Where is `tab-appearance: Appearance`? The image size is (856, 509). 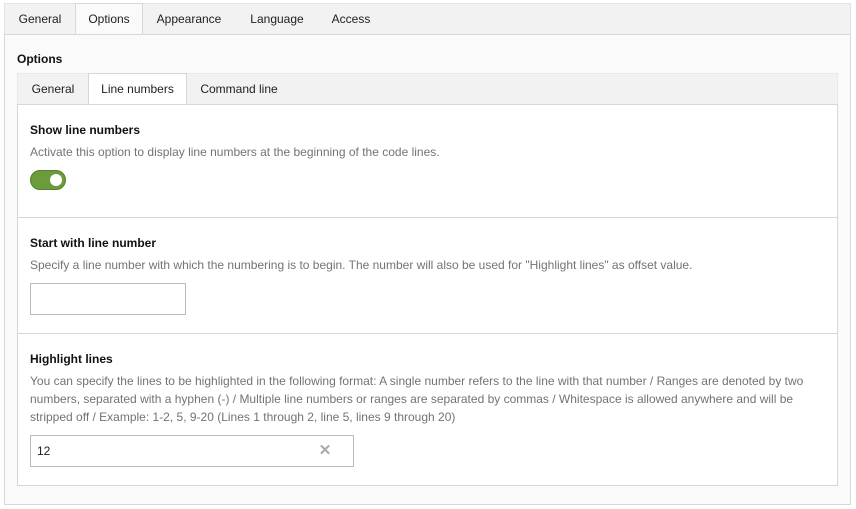
tab-appearance: Appearance is located at coordinates (189, 20).